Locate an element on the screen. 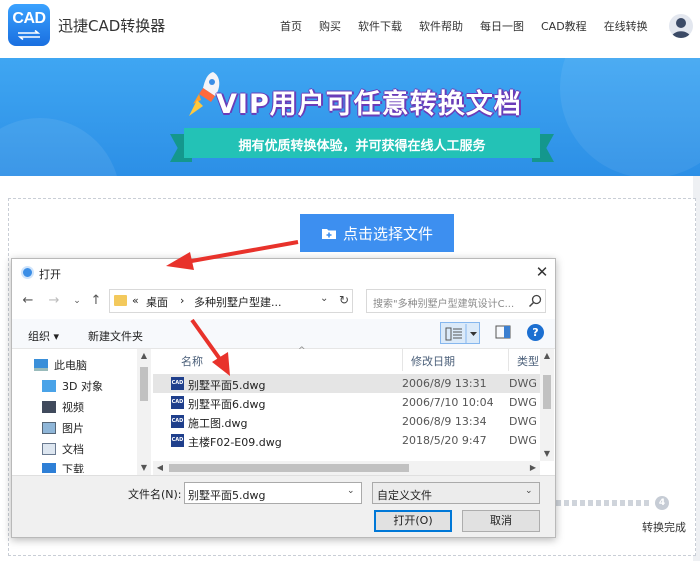 The width and height of the screenshot is (700, 561). open-button: 打开(O) is located at coordinates (413, 521).